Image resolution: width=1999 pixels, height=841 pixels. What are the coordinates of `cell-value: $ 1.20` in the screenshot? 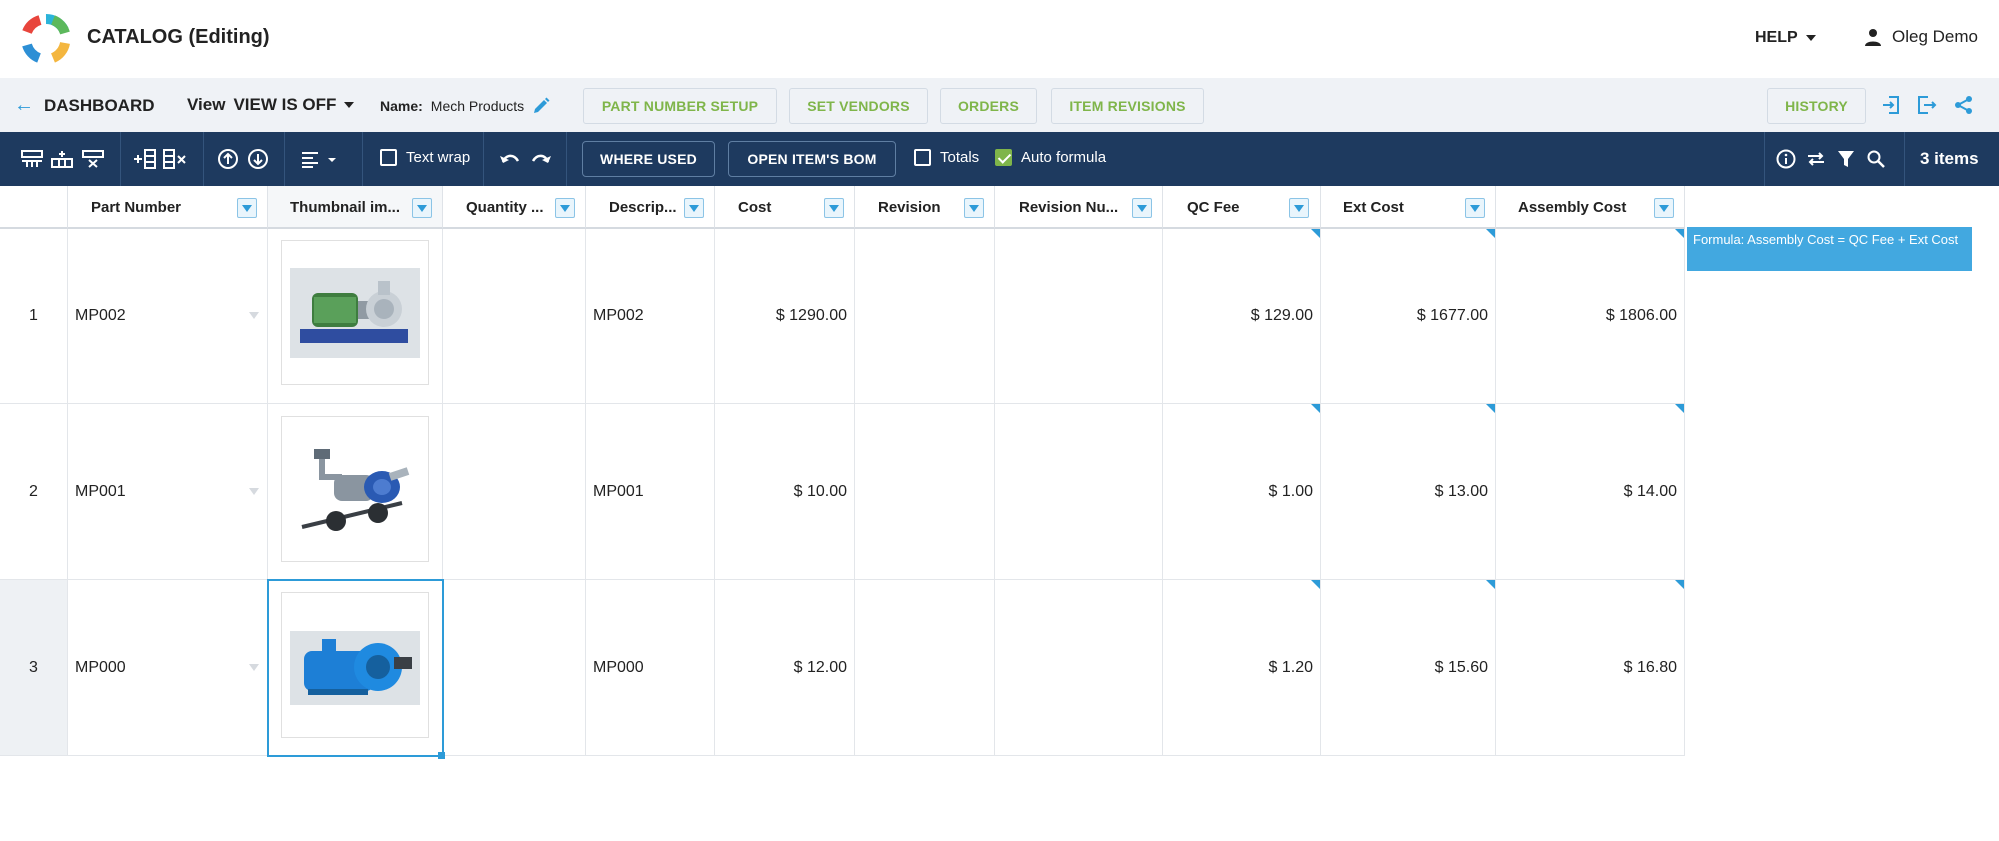 It's located at (1290, 667).